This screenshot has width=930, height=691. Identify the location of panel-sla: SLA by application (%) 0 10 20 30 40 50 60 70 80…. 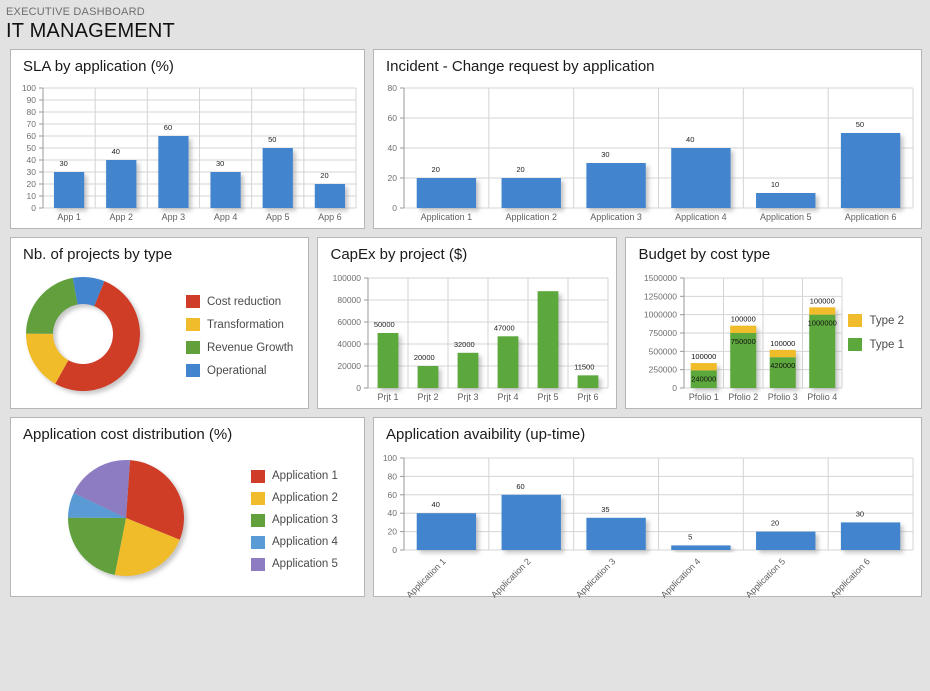
(187, 139).